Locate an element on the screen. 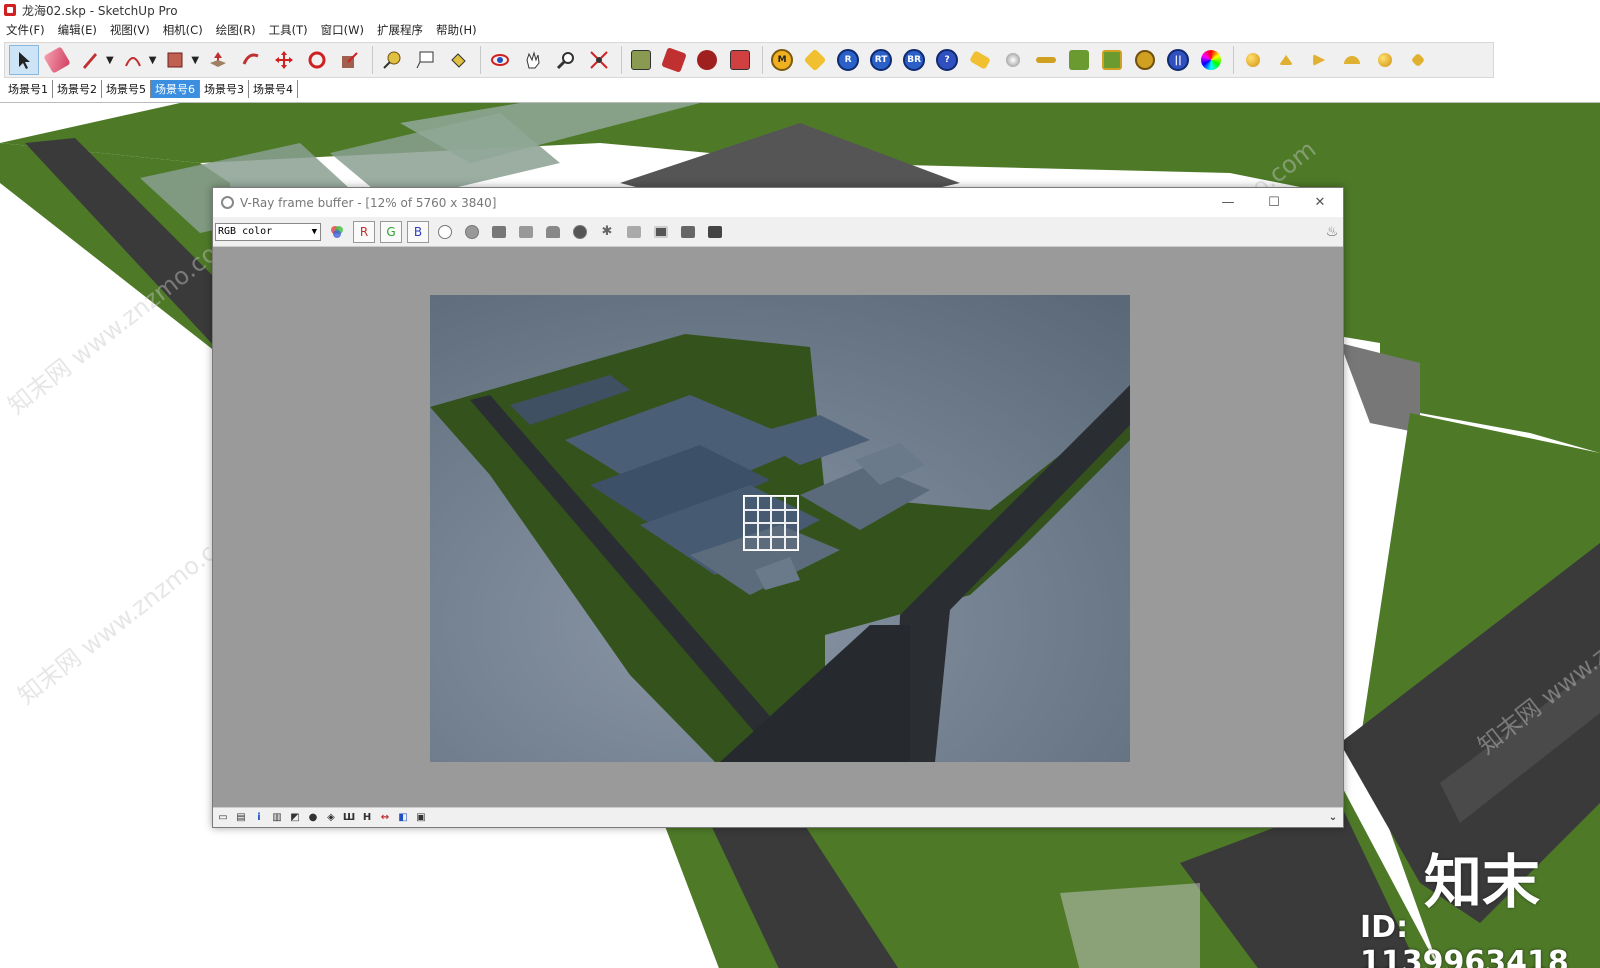  close-button: ✕ is located at coordinates (1320, 202).